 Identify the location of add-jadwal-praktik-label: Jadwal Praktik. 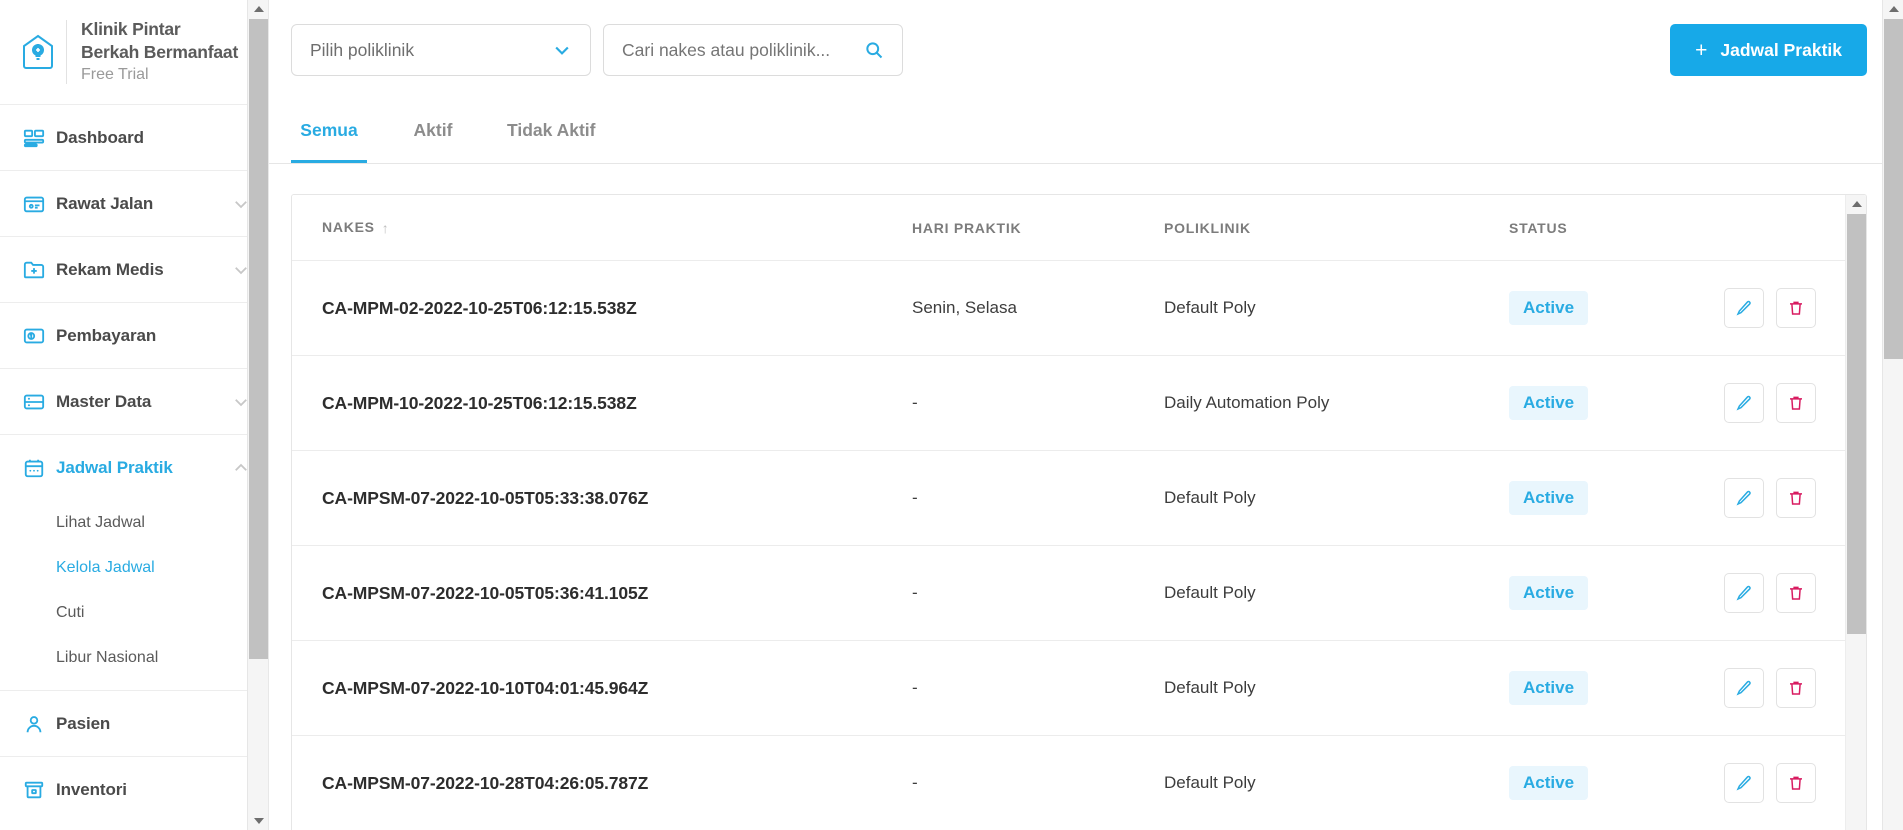
(1781, 49).